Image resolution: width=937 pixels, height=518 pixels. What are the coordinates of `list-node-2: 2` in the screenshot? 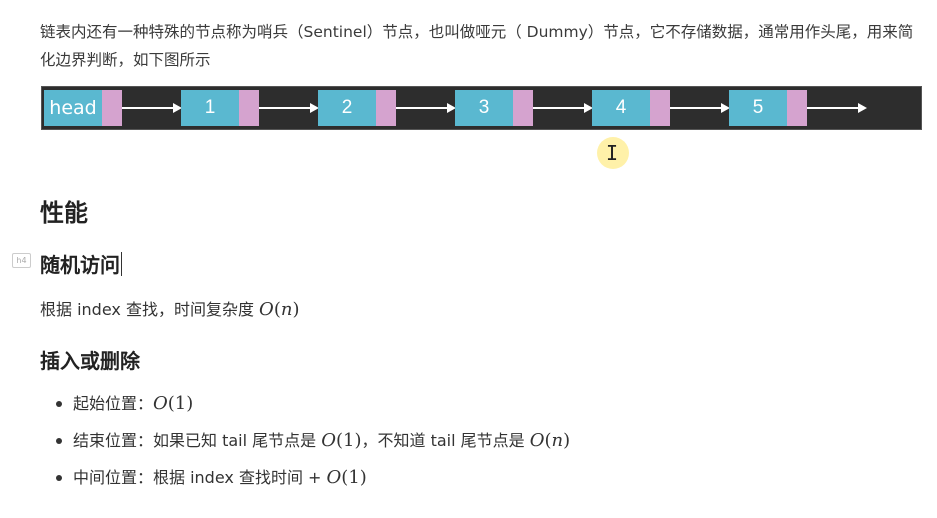 It's located at (347, 108).